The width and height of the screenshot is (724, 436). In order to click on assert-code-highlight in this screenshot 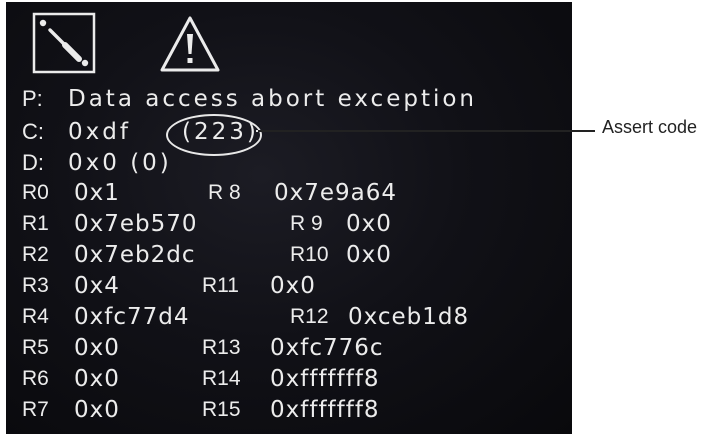, I will do `click(214, 135)`.